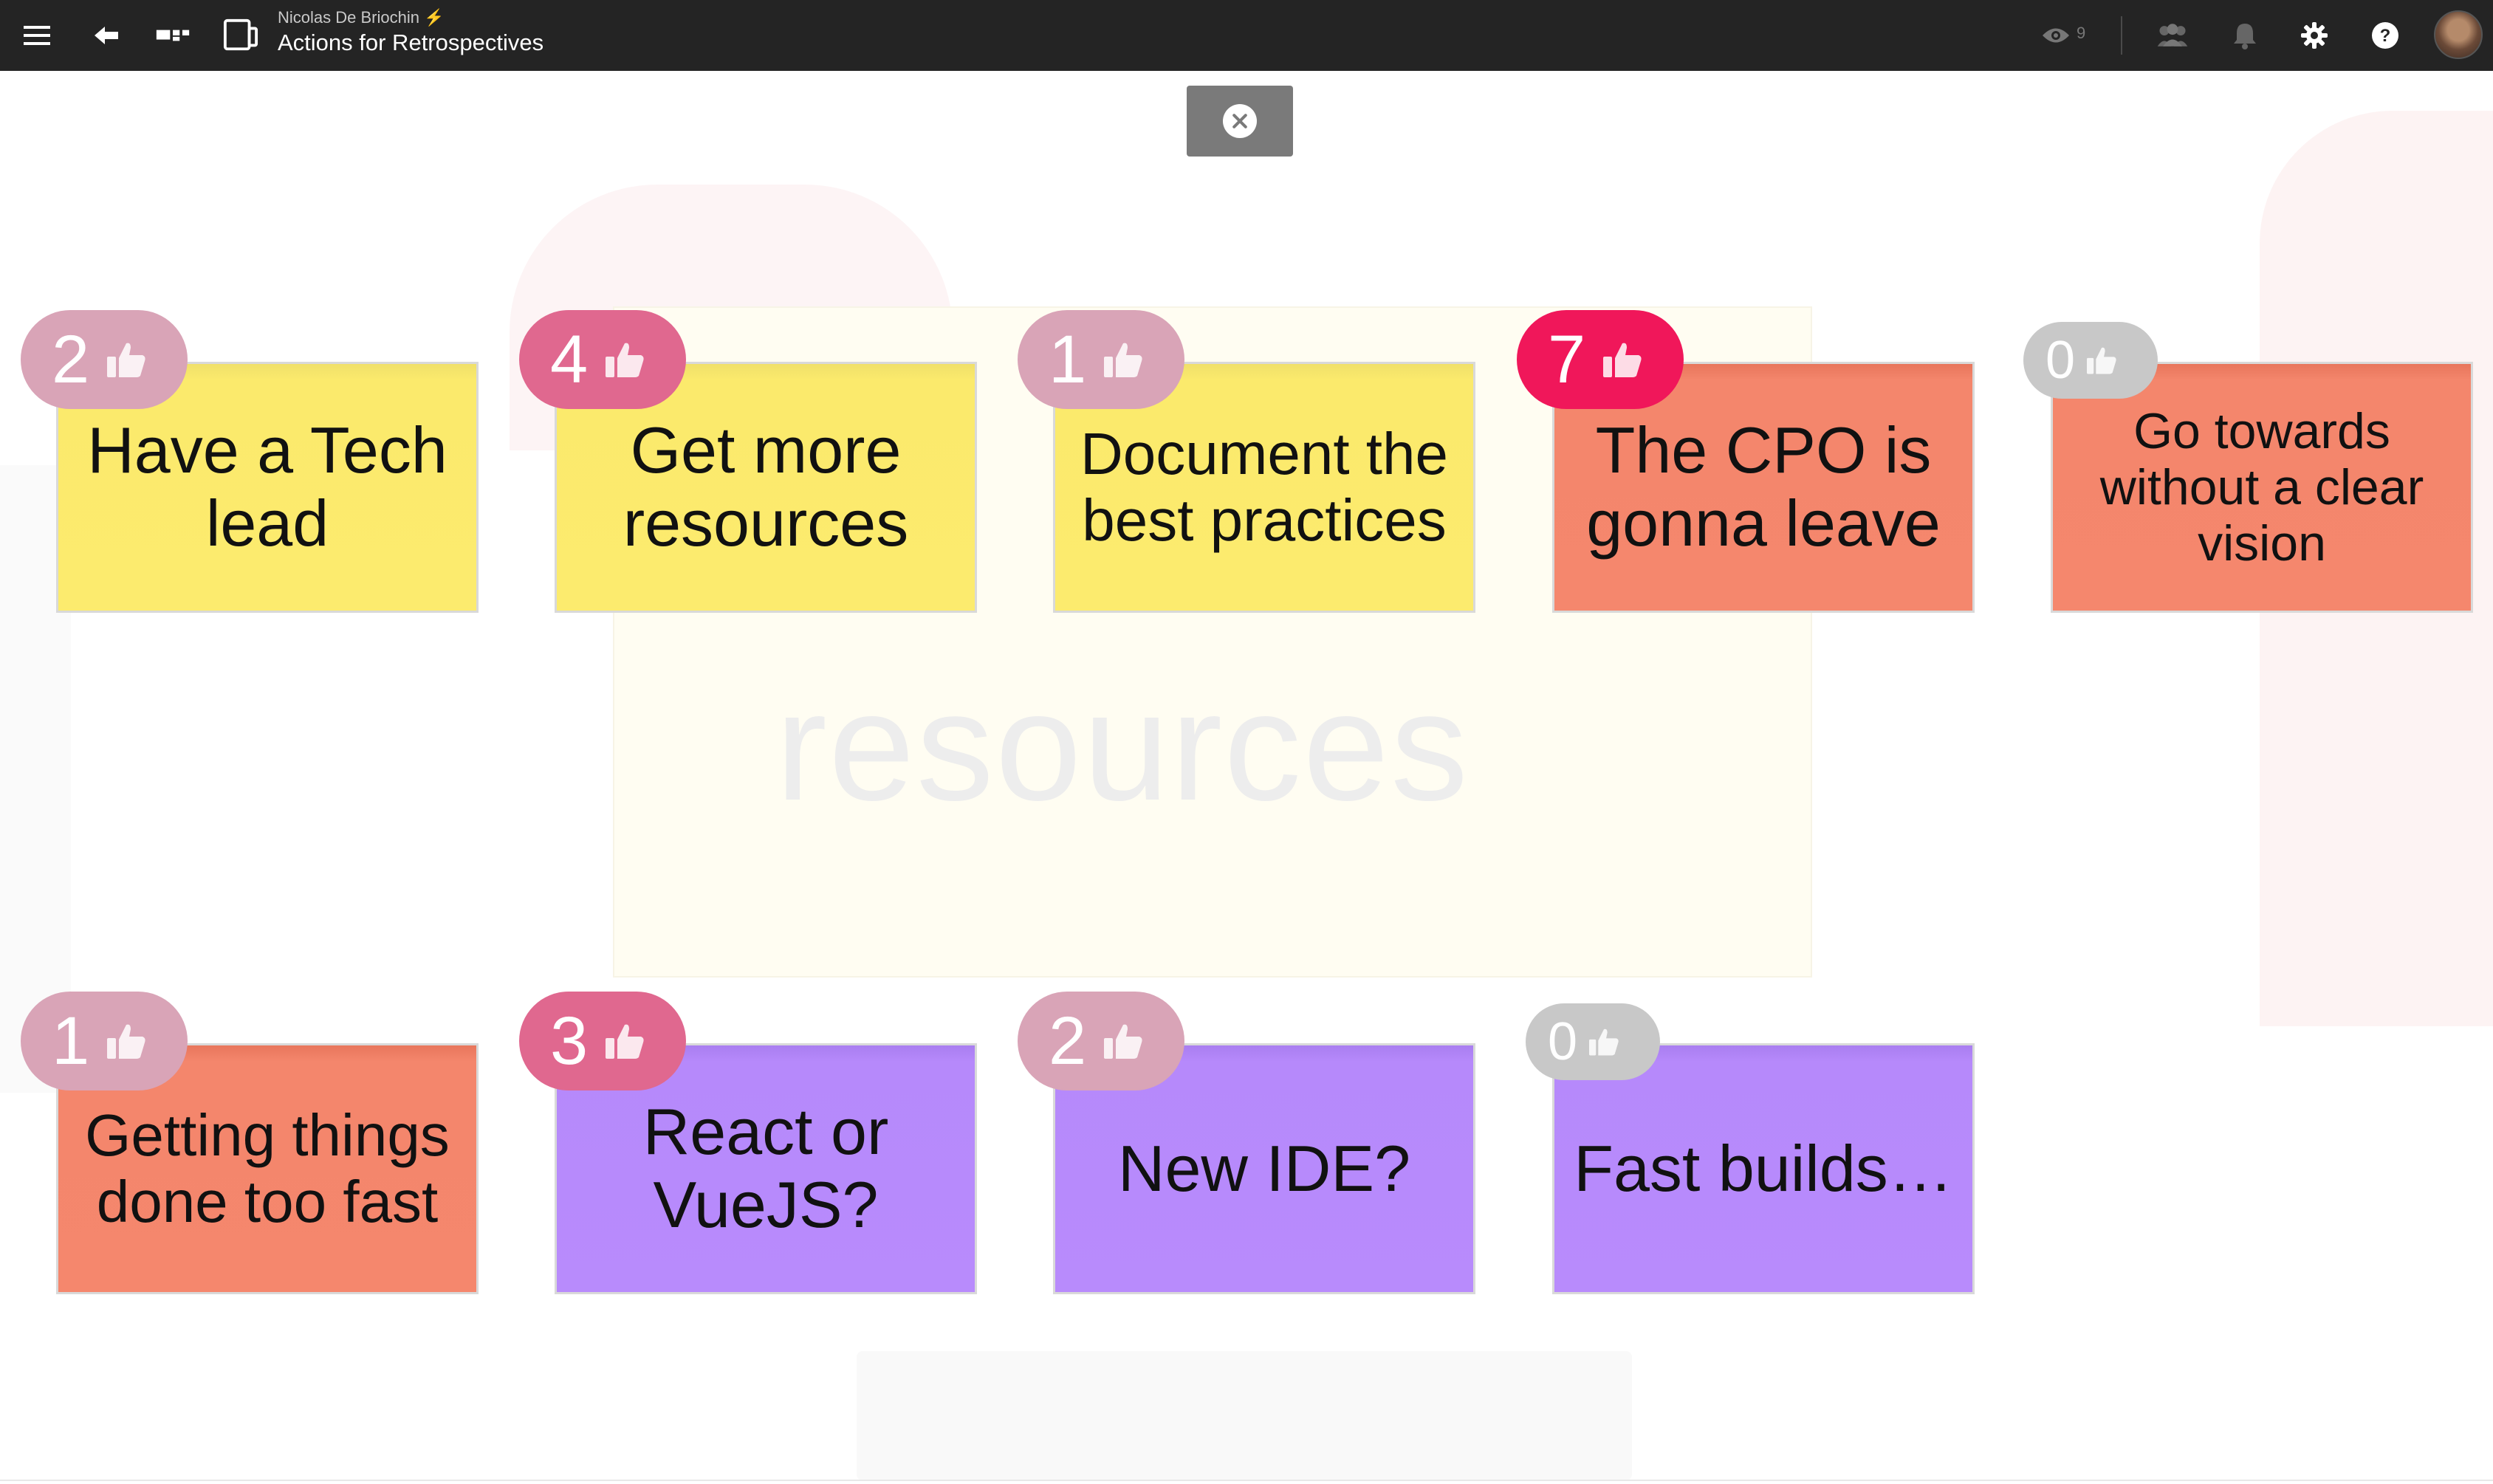 This screenshot has width=2493, height=1484. I want to click on vote-count: 4, so click(570, 359).